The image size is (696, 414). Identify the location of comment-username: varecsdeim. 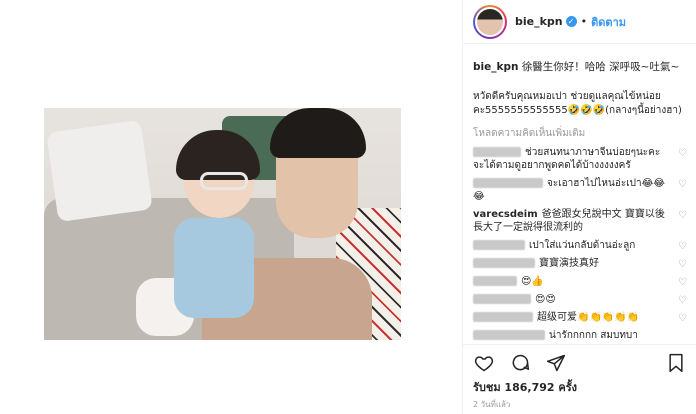
(505, 214).